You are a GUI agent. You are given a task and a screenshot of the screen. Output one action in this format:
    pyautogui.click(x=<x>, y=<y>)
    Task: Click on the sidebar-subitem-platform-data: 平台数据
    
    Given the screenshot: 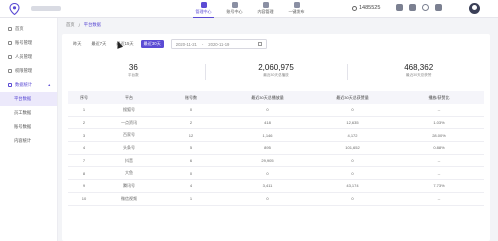 What is the action you would take?
    pyautogui.click(x=28, y=99)
    